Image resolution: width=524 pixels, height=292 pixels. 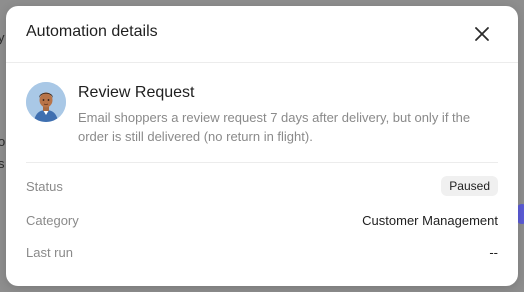 I want to click on close-icon, so click(x=482, y=34).